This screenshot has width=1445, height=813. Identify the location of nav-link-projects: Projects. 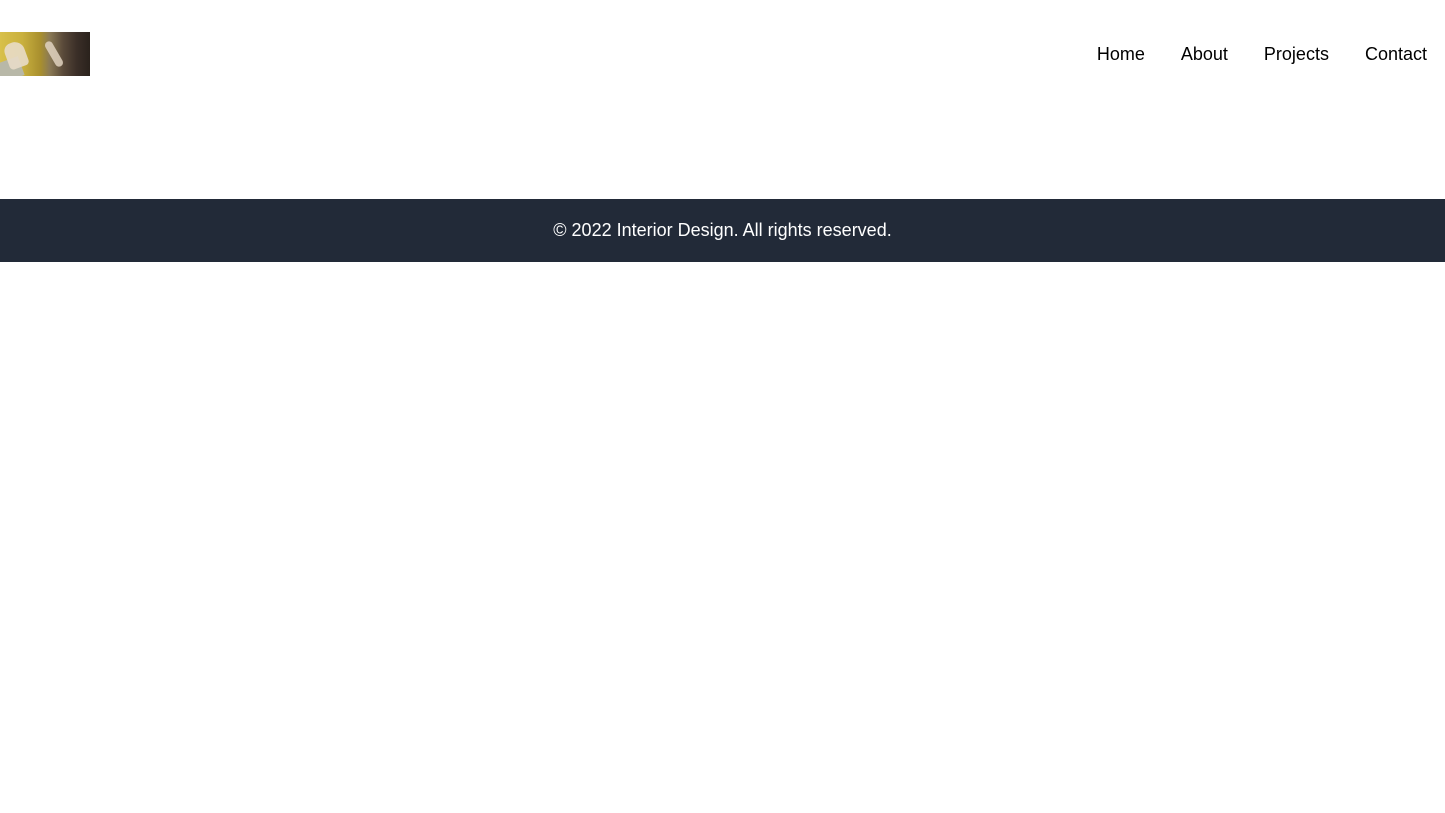
(1296, 54).